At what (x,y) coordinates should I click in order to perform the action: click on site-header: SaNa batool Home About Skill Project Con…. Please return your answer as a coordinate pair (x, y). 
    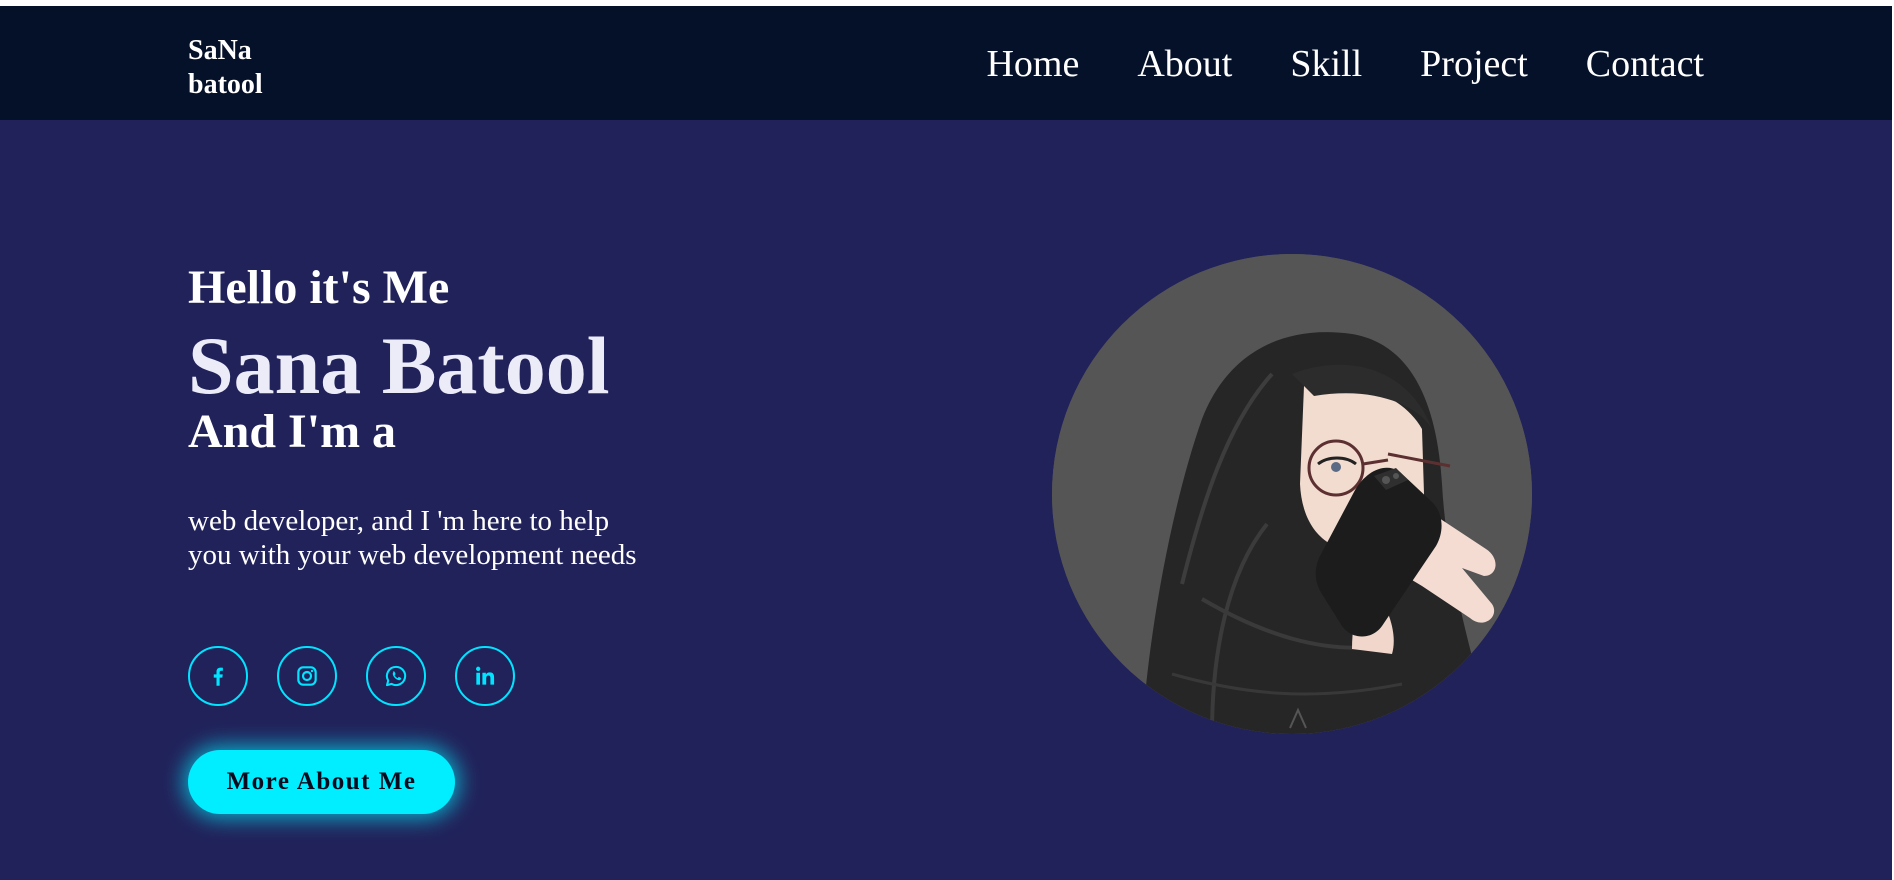
    Looking at the image, I should click on (946, 63).